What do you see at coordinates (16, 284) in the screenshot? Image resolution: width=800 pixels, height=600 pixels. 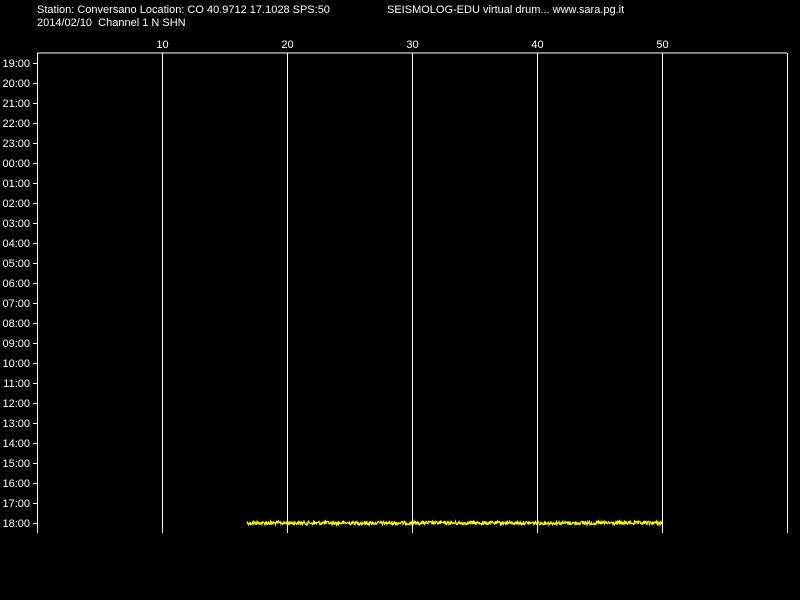 I see `y-tick-label: 06:00` at bounding box center [16, 284].